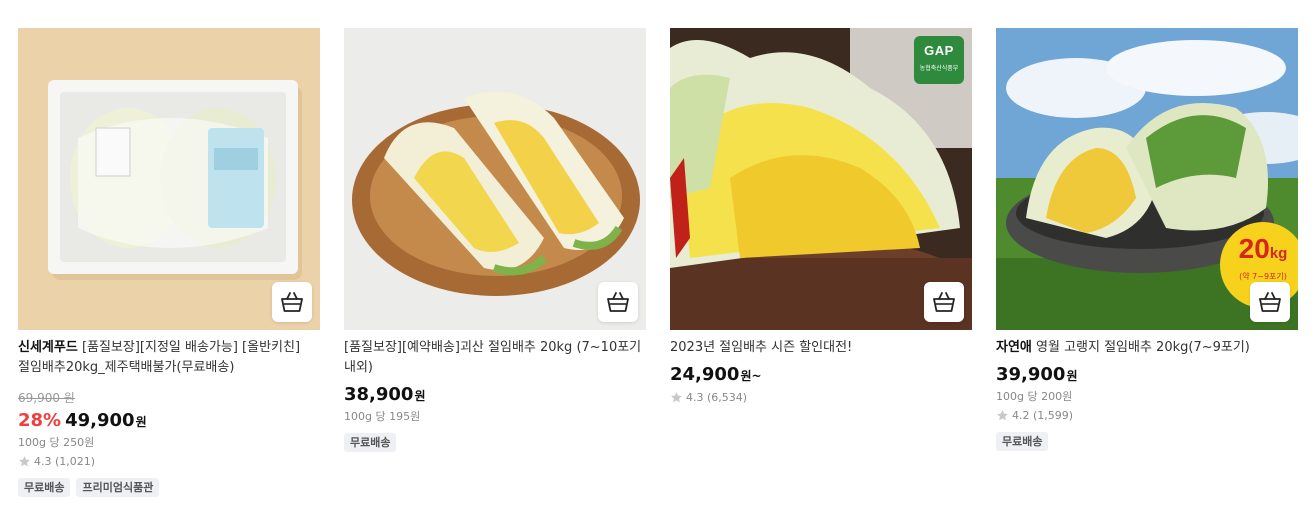 This screenshot has width=1312, height=516. What do you see at coordinates (821, 179) in the screenshot?
I see `product-image: GAP 농협축산식품부` at bounding box center [821, 179].